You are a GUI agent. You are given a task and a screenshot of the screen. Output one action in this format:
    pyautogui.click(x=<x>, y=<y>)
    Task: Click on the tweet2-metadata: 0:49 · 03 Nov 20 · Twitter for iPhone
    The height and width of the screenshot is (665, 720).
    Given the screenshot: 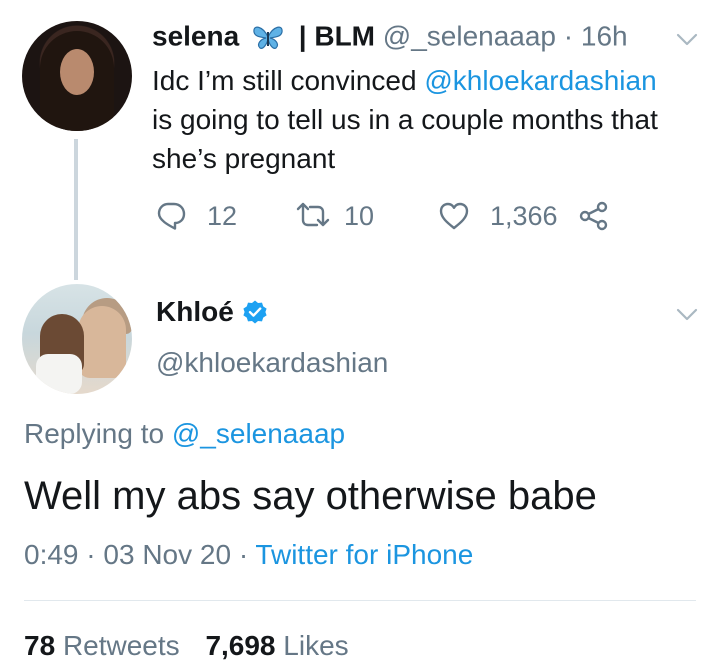 What is the action you would take?
    pyautogui.click(x=248, y=555)
    